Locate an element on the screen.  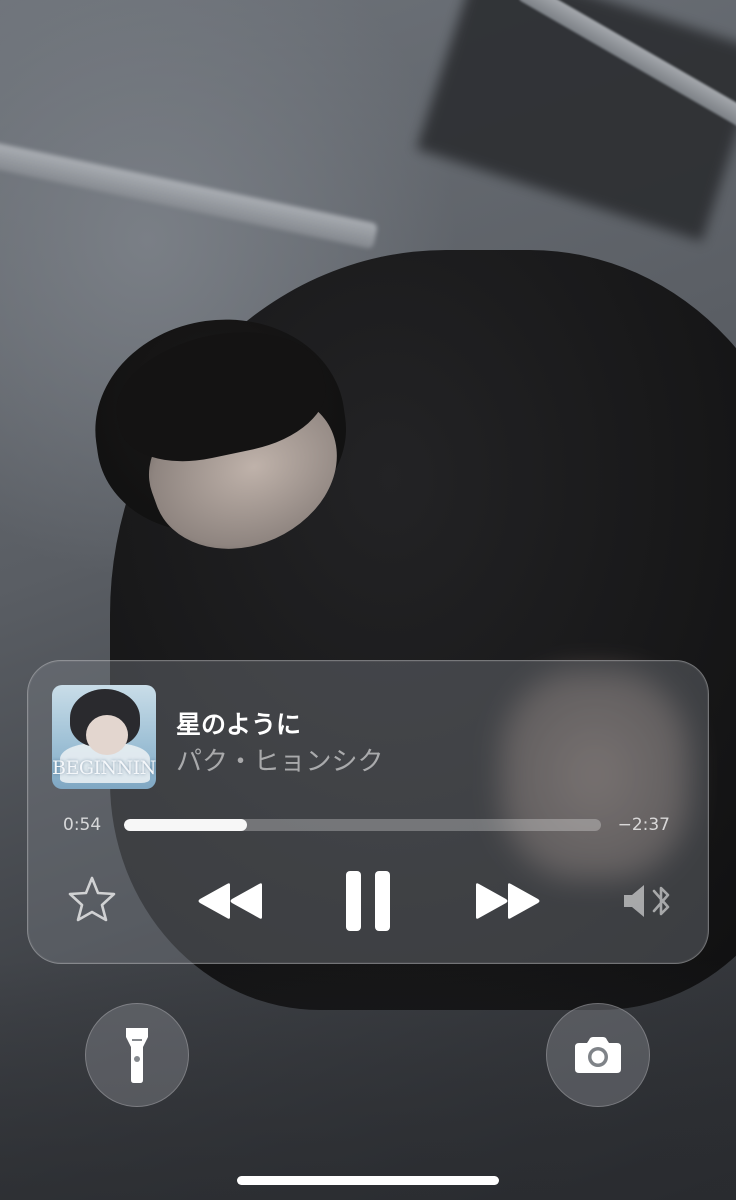
fast-forward-button is located at coordinates (508, 901).